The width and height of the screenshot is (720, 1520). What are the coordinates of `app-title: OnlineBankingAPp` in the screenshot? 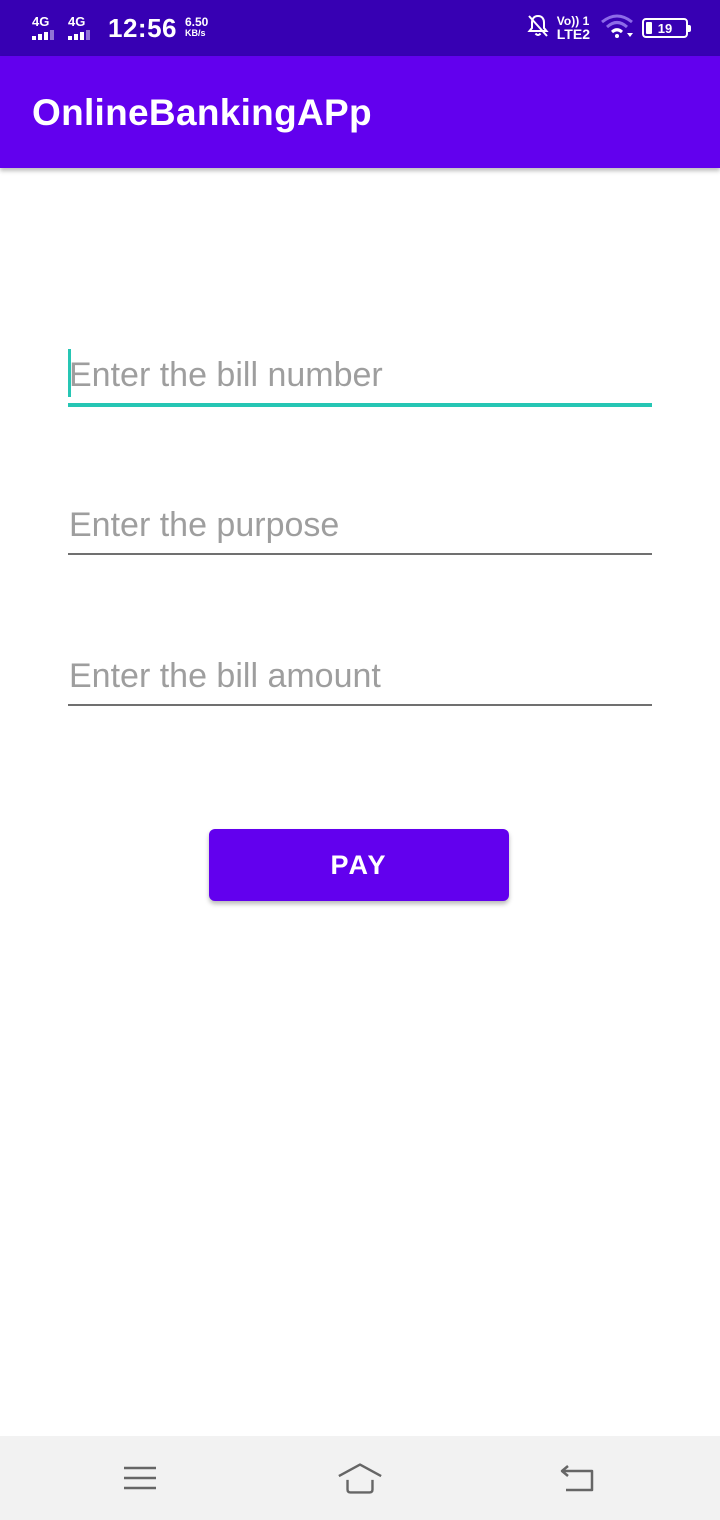 It's located at (202, 112).